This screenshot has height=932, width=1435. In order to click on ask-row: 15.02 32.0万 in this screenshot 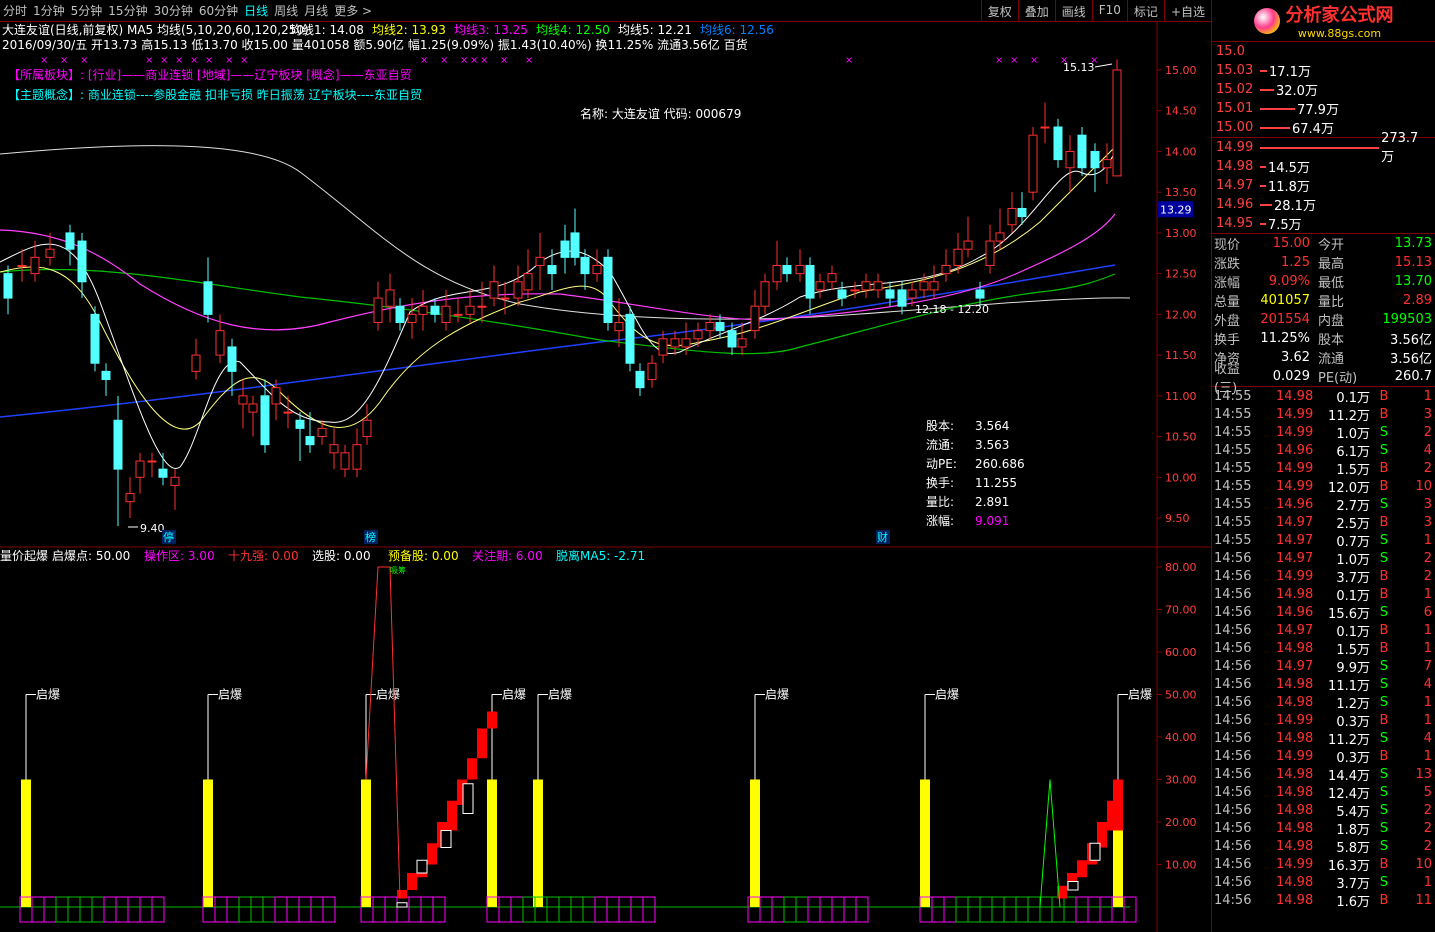, I will do `click(1267, 90)`.